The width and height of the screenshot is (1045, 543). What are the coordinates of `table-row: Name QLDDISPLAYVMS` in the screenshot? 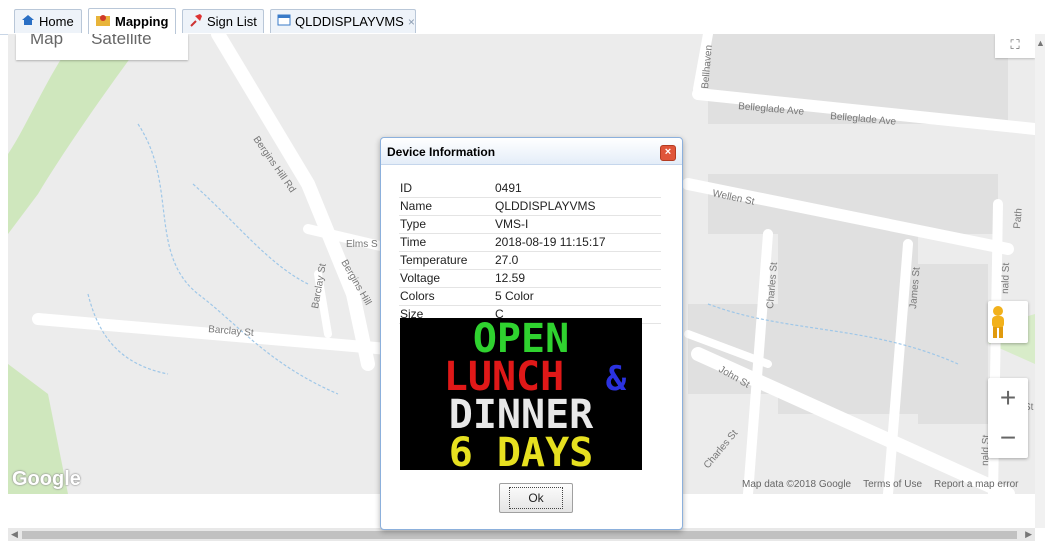 It's located at (530, 206).